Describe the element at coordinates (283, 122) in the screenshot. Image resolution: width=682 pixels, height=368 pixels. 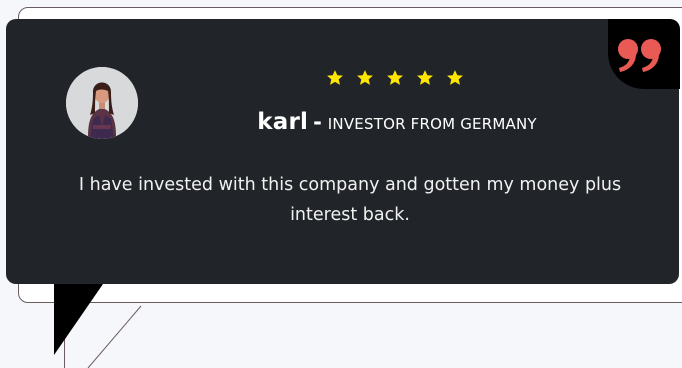
I see `reviewer-name: karl` at that location.